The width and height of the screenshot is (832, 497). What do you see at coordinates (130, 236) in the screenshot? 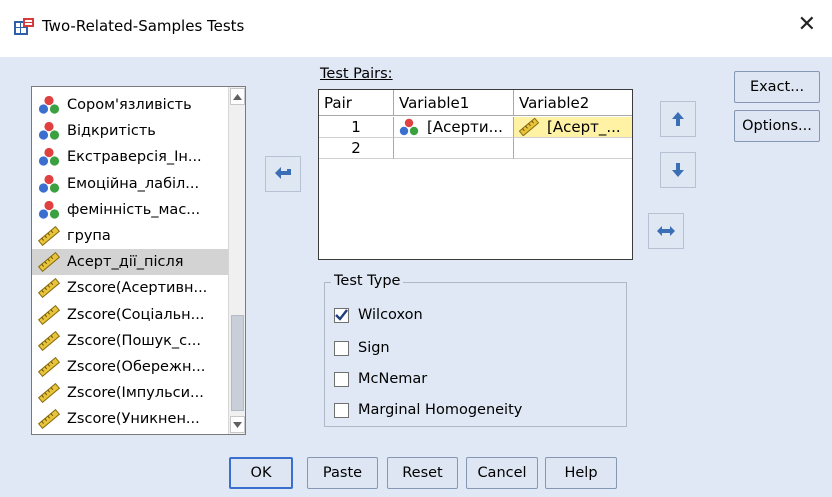
I see `list-item: група` at bounding box center [130, 236].